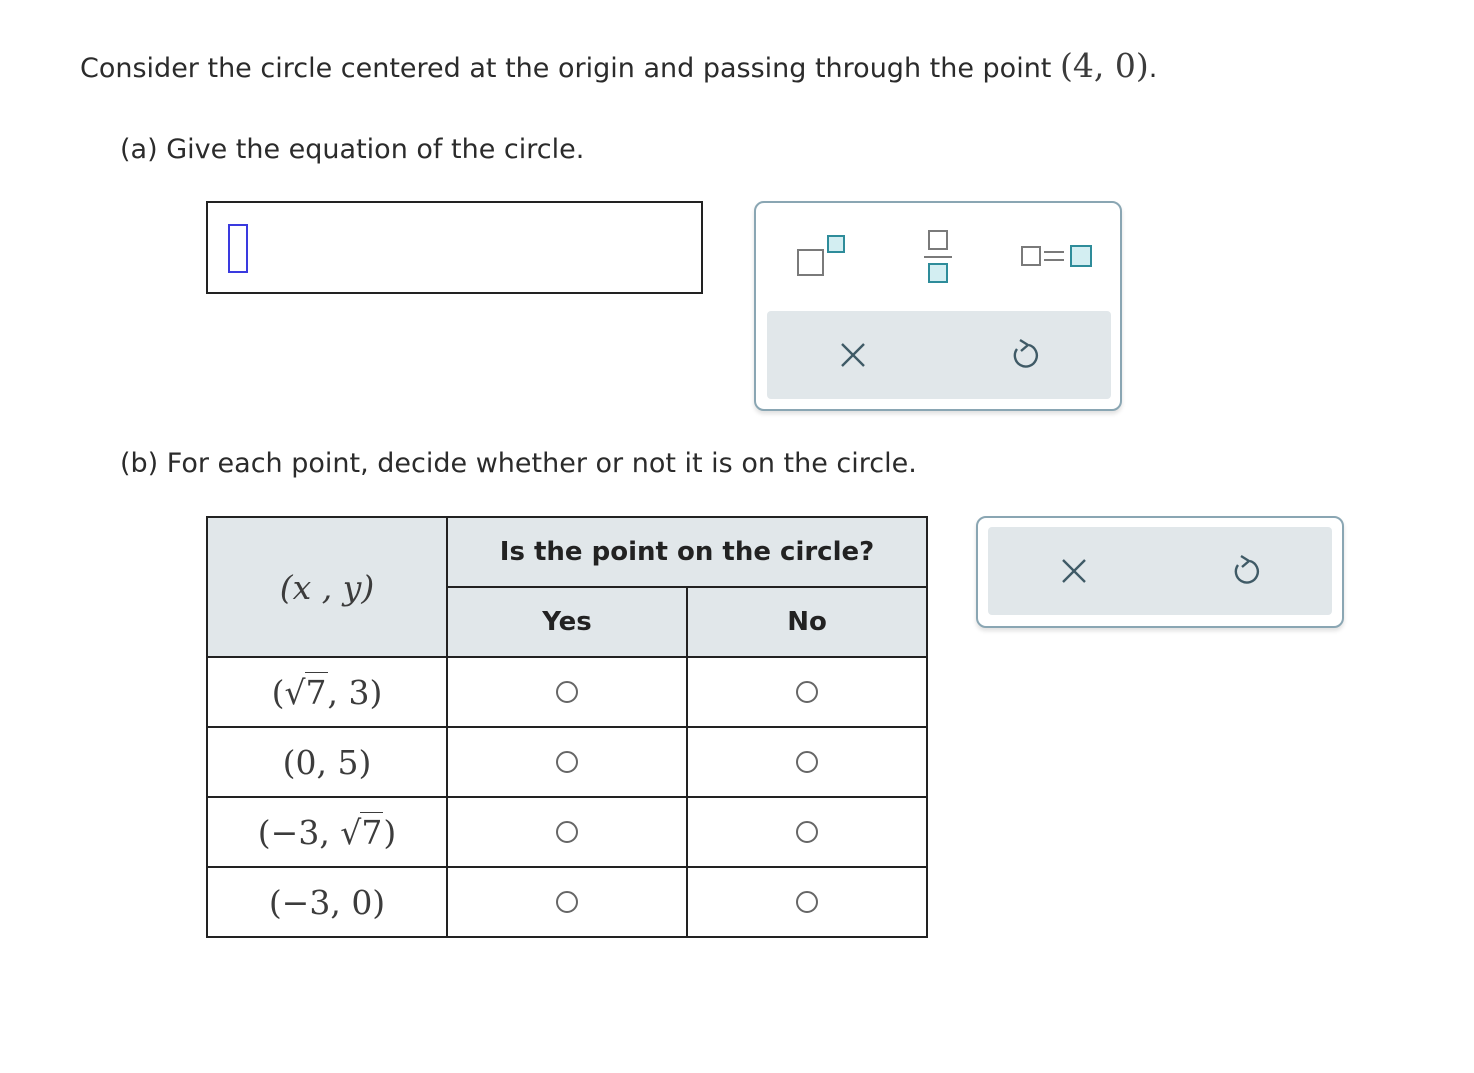 The width and height of the screenshot is (1474, 1073). I want to click on point-column-header: (x , y), so click(327, 587).